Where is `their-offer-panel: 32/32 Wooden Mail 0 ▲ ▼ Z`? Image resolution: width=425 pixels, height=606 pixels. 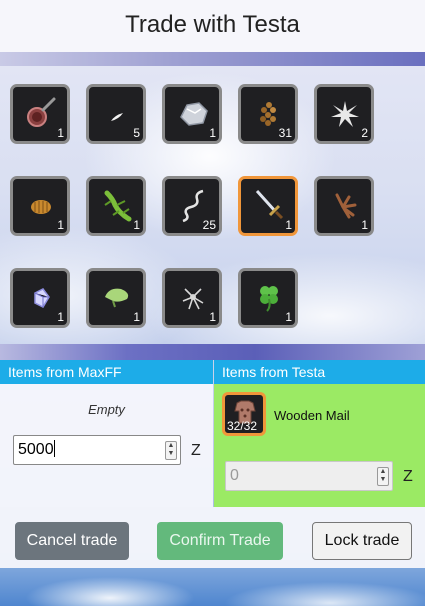
their-offer-panel: 32/32 Wooden Mail 0 ▲ ▼ Z is located at coordinates (319, 445).